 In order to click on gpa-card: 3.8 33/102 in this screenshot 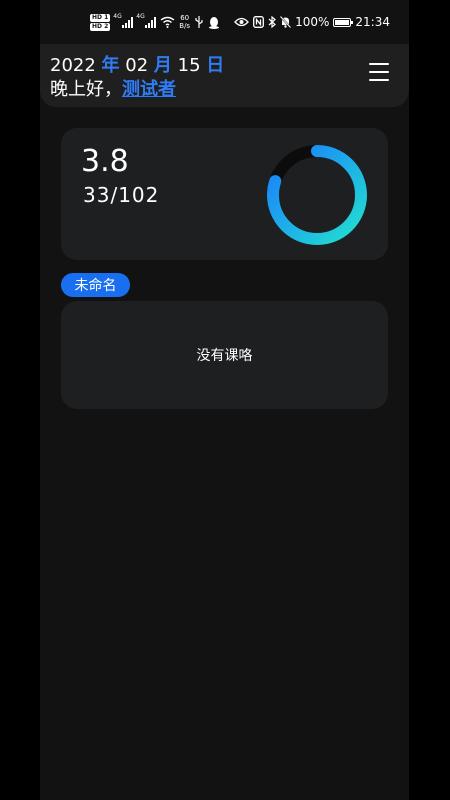, I will do `click(224, 194)`.